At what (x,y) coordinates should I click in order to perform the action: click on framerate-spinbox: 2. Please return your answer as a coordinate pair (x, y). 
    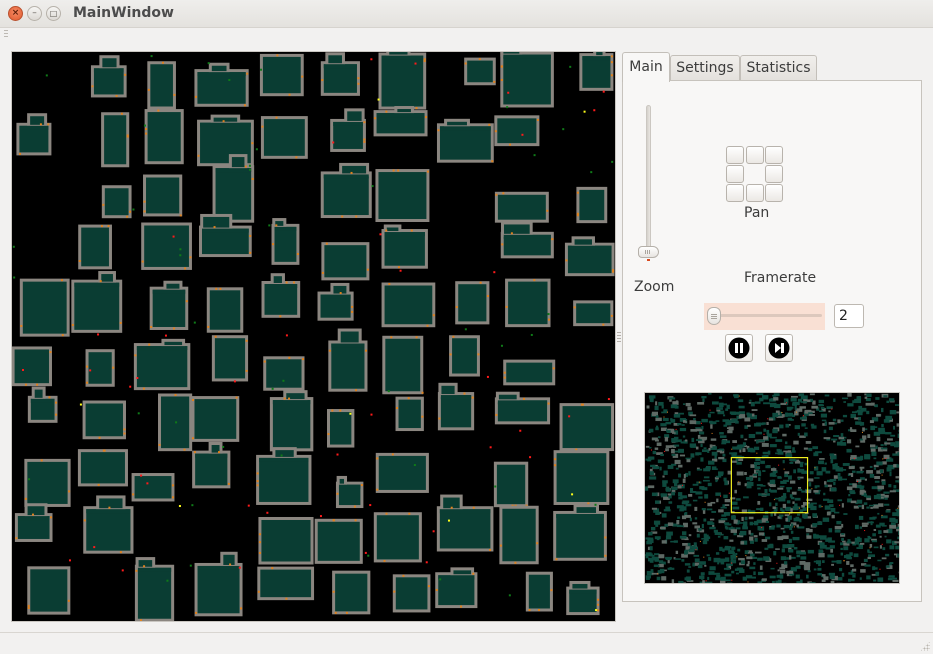
    Looking at the image, I should click on (849, 316).